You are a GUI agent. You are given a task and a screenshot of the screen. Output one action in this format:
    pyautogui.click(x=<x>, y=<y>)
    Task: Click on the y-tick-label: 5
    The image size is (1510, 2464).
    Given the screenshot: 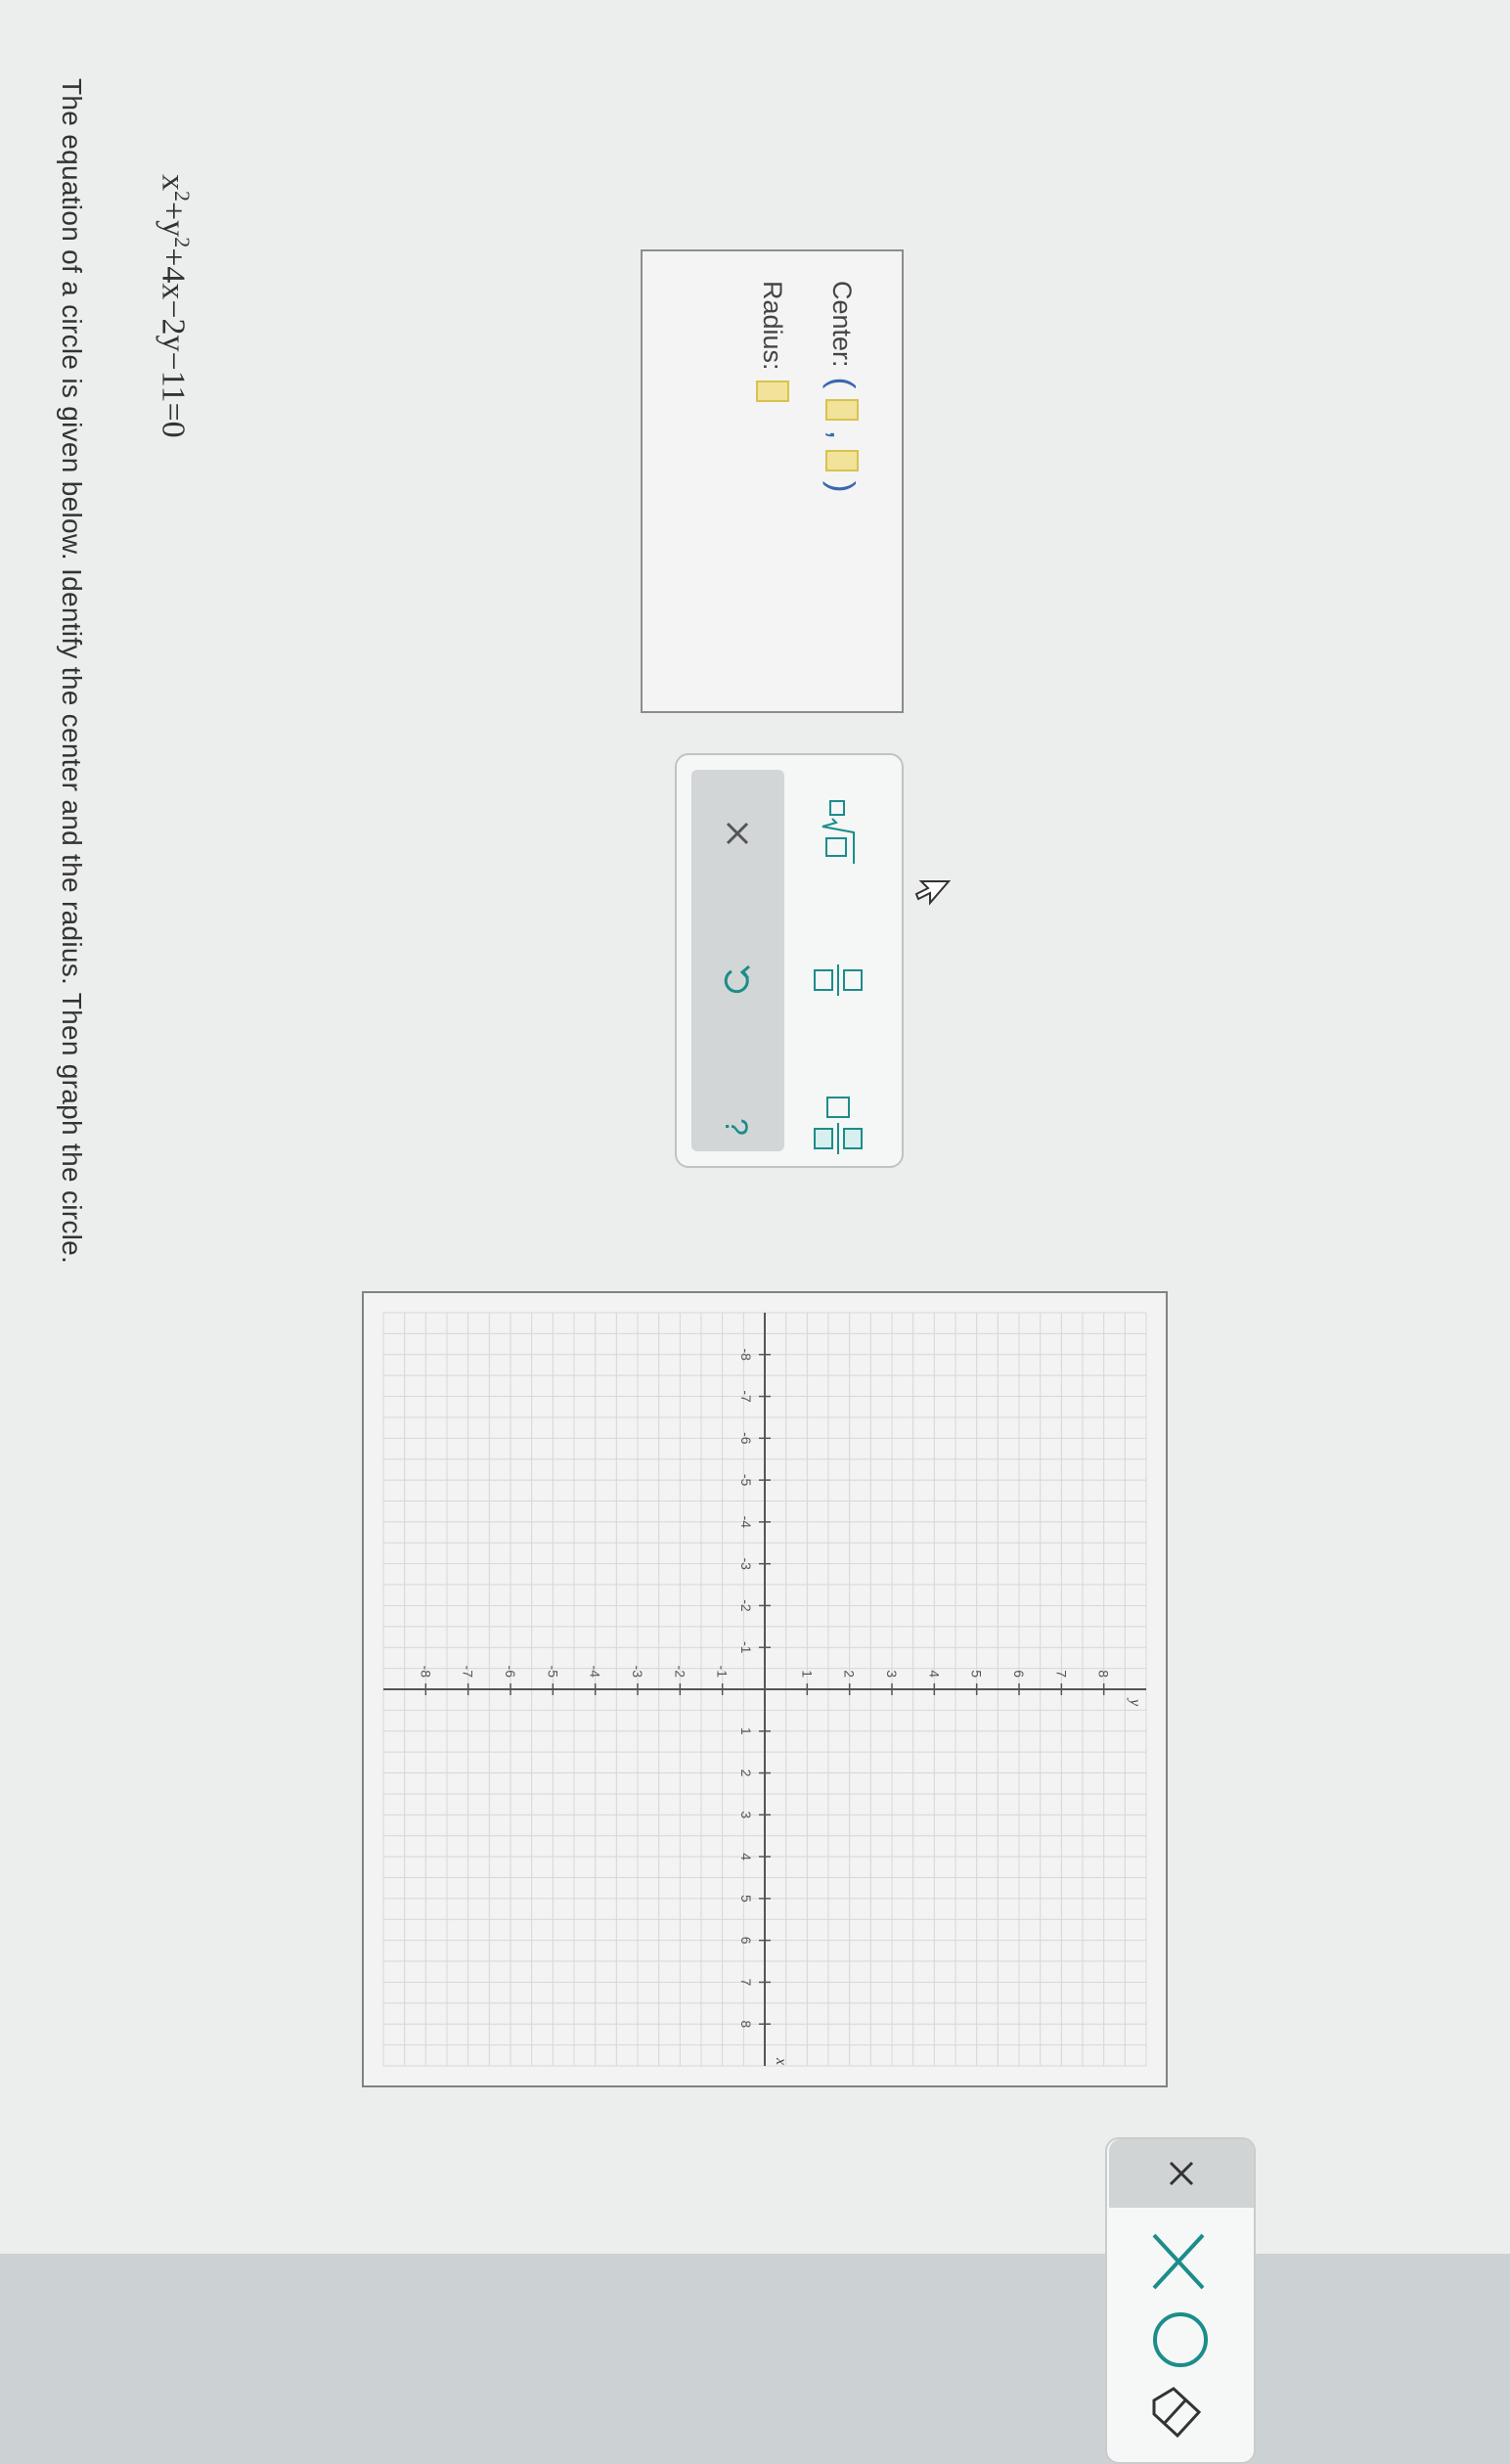 What is the action you would take?
    pyautogui.click(x=977, y=1674)
    